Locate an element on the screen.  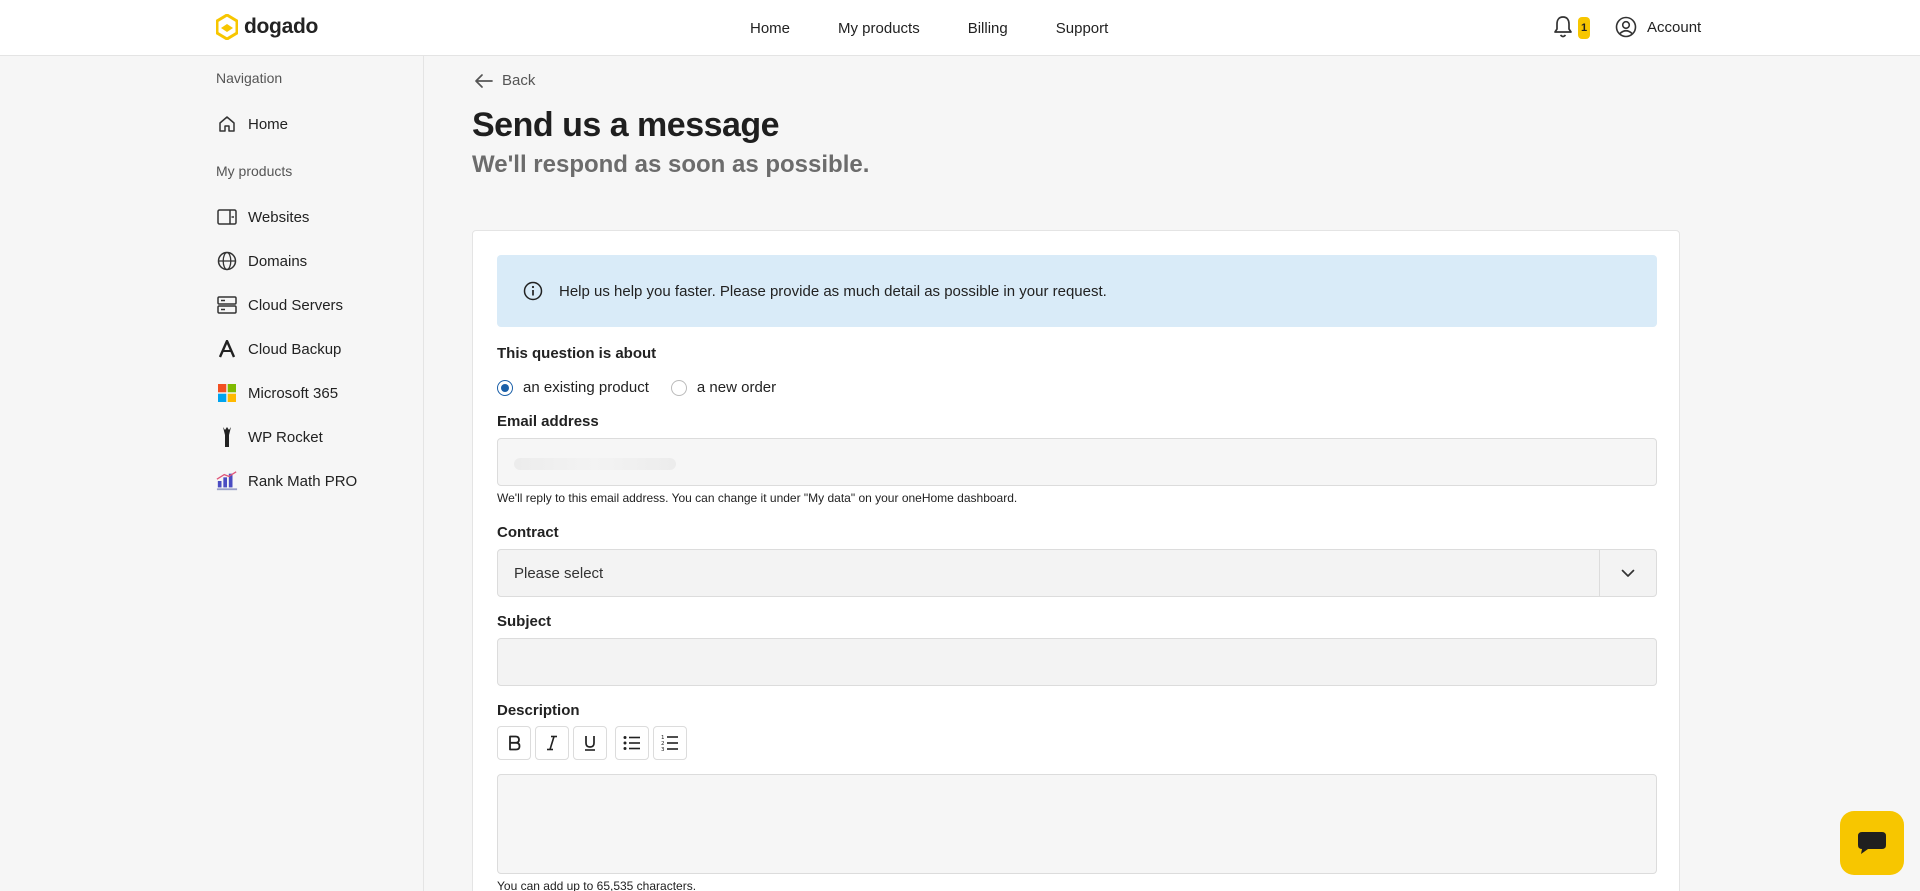
email-label: Email address is located at coordinates (548, 421).